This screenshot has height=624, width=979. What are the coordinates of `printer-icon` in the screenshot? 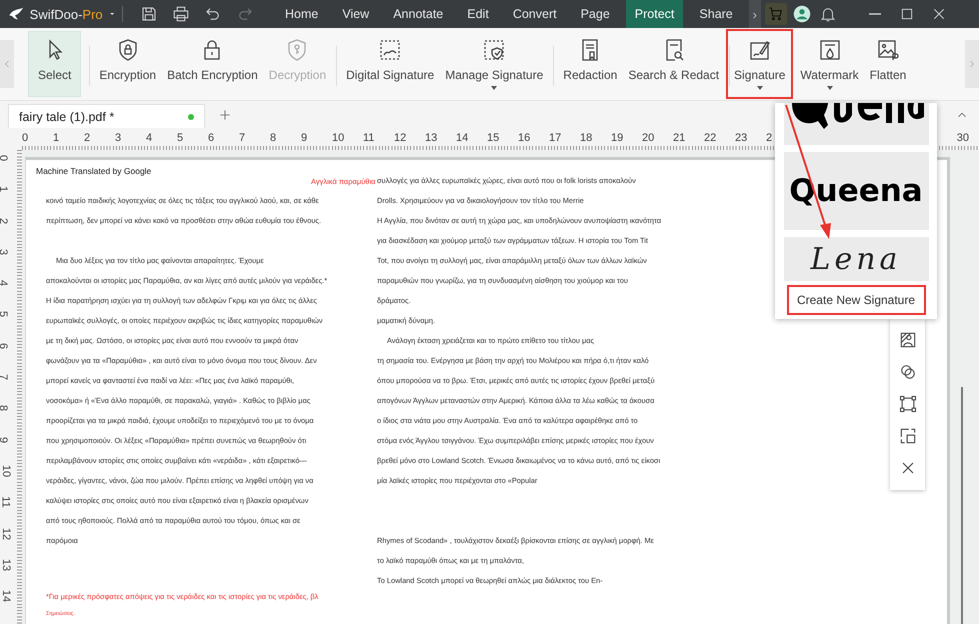 It's located at (181, 14).